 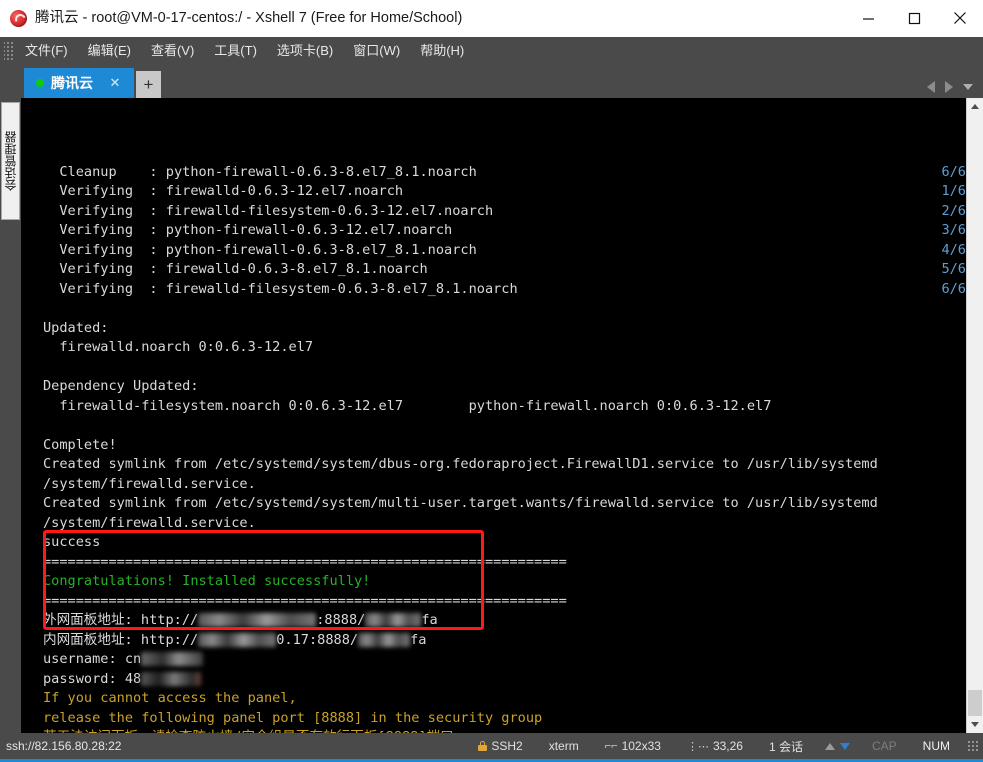 What do you see at coordinates (953, 230) in the screenshot?
I see `terminal-progress-count: 3/6` at bounding box center [953, 230].